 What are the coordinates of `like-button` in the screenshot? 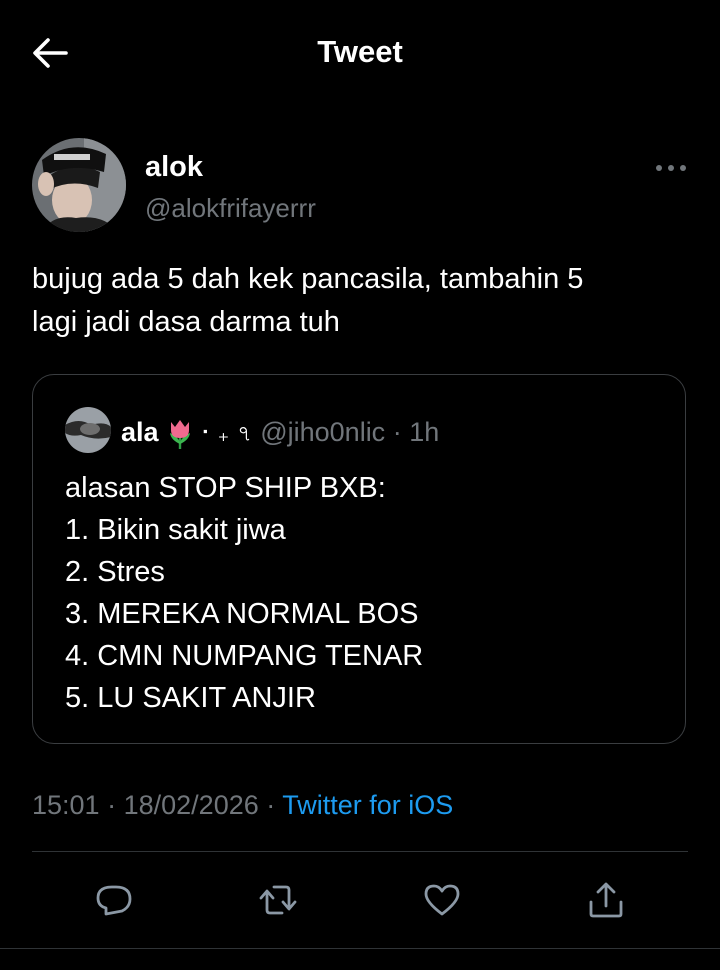 It's located at (442, 900).